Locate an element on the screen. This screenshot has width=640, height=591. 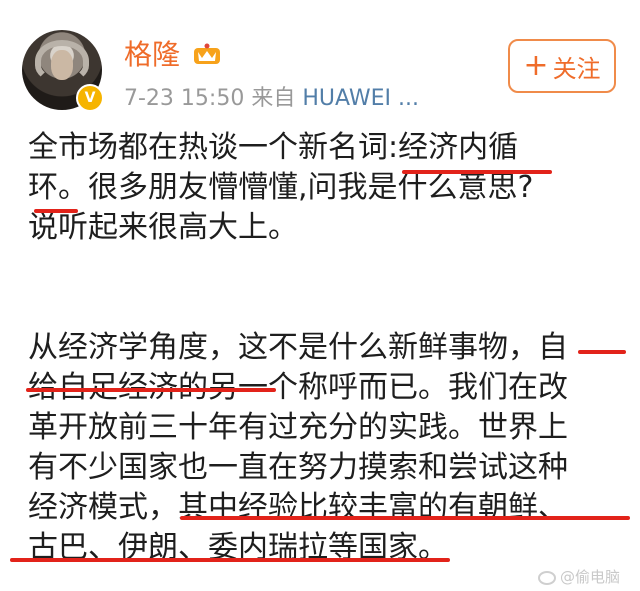
username: 格隆 is located at coordinates (152, 55).